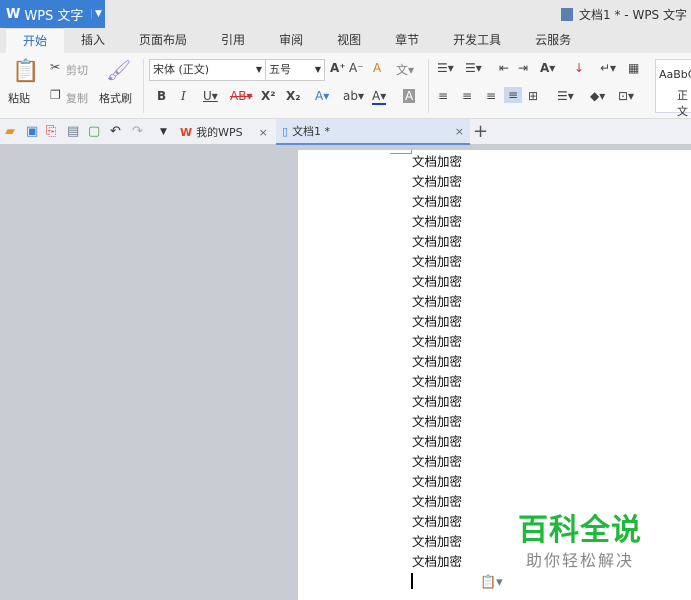 This screenshot has height=600, width=691. I want to click on font-family-select: 宋体 (正文) ▼, so click(207, 70).